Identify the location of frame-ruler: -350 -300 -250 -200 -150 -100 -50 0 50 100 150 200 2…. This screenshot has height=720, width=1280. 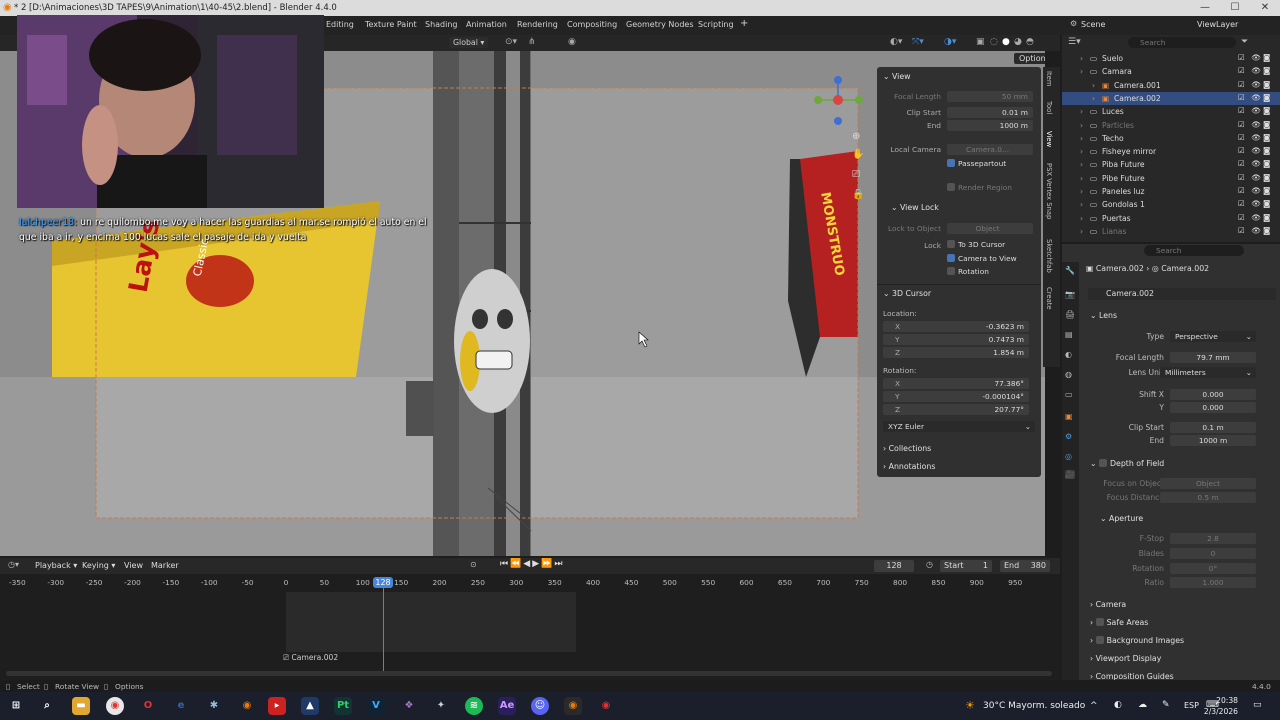
(530, 574).